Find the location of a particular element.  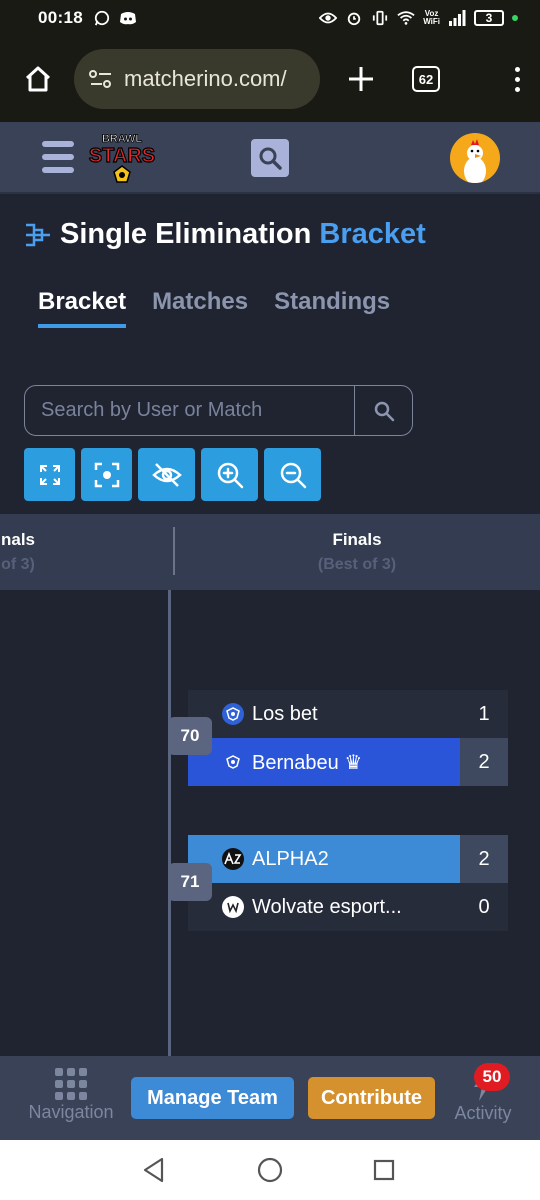

bracket-tabs: Bracket Matches Standings is located at coordinates (214, 308).